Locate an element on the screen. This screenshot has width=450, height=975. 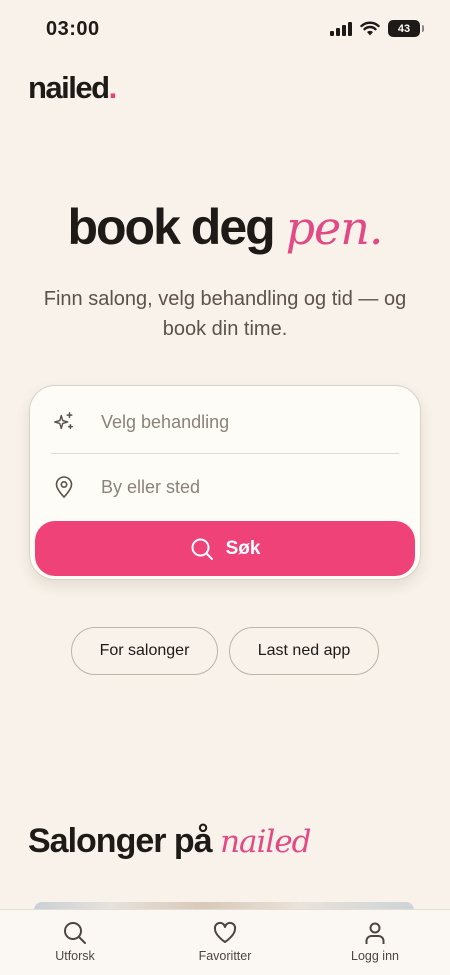
hero-title: book deg pen. is located at coordinates (225, 227).